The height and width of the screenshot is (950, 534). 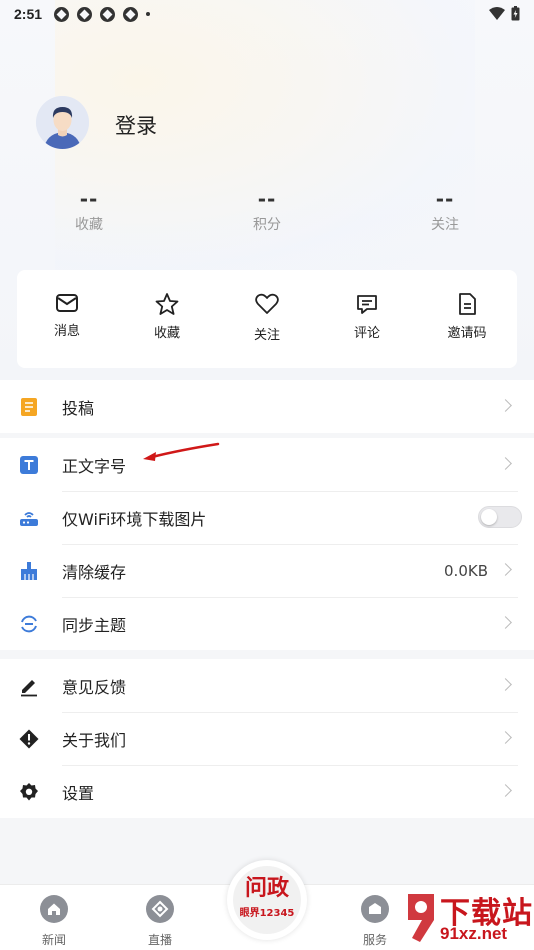 I want to click on quick-action-messages: 消息, so click(x=67, y=315).